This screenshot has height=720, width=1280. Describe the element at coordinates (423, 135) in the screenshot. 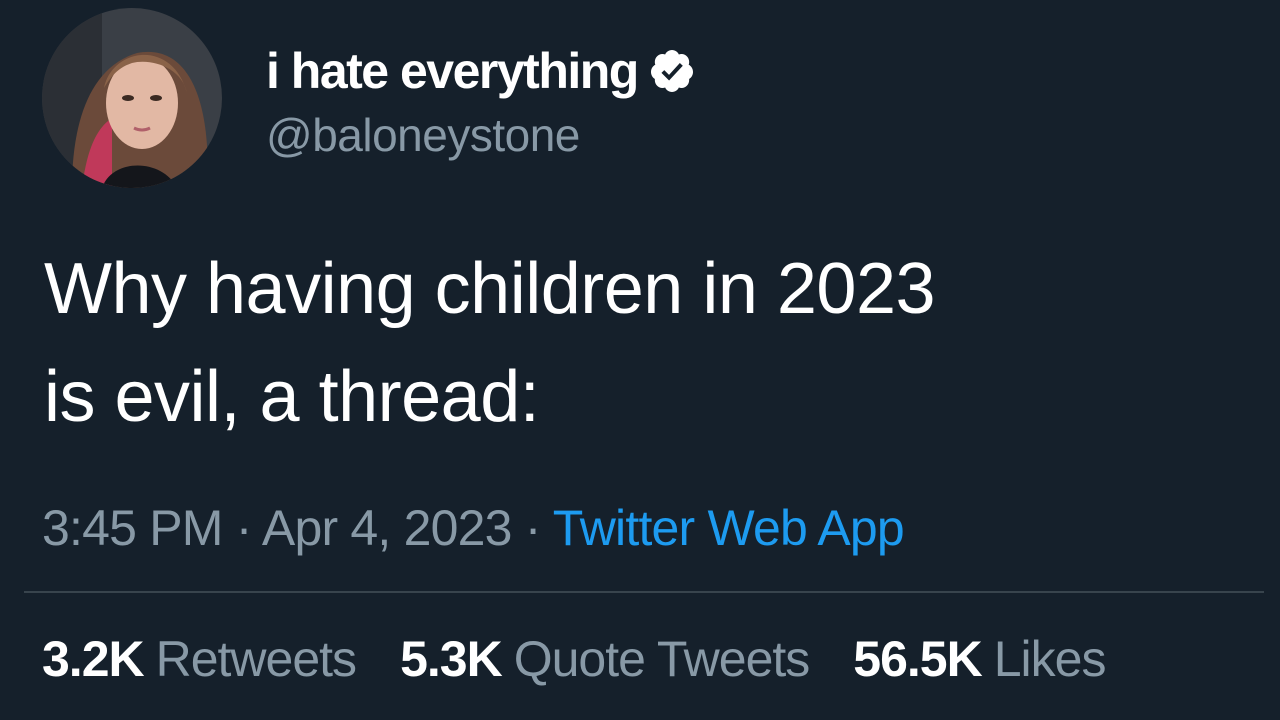

I see `user-handle: @baloneystone` at that location.